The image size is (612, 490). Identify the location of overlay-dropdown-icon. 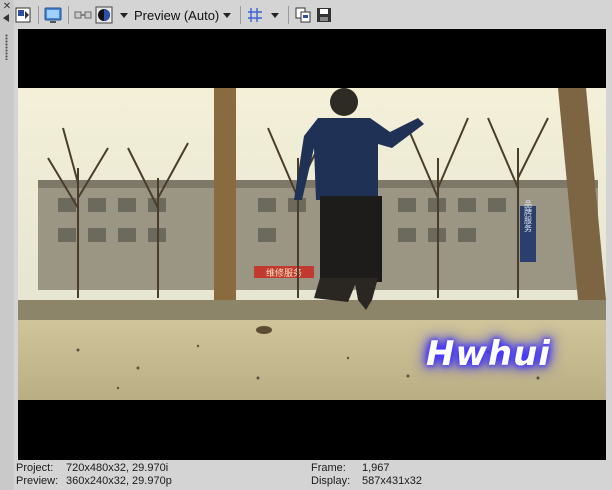
(124, 15).